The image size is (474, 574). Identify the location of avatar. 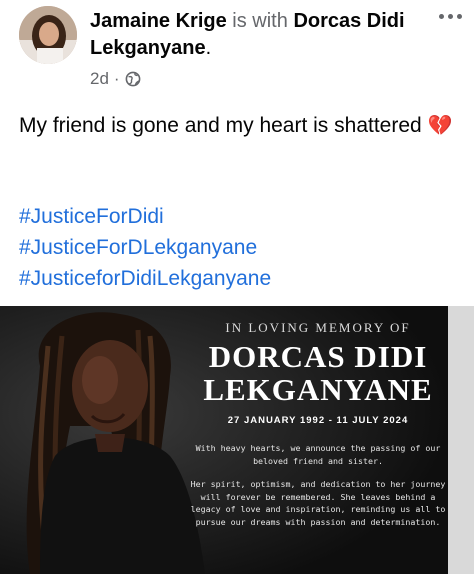
(48, 35).